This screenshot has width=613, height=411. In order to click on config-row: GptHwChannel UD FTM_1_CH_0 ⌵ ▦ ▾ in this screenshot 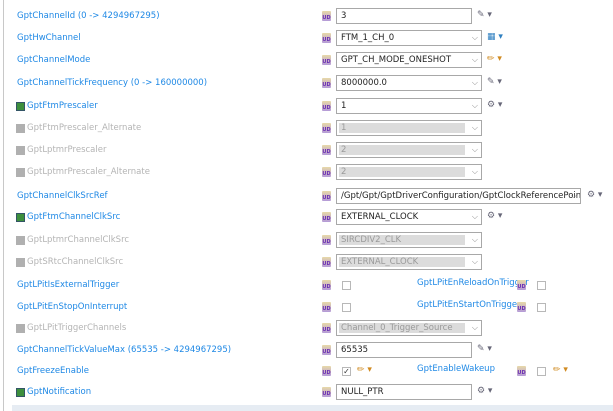, I will do `click(306, 39)`.